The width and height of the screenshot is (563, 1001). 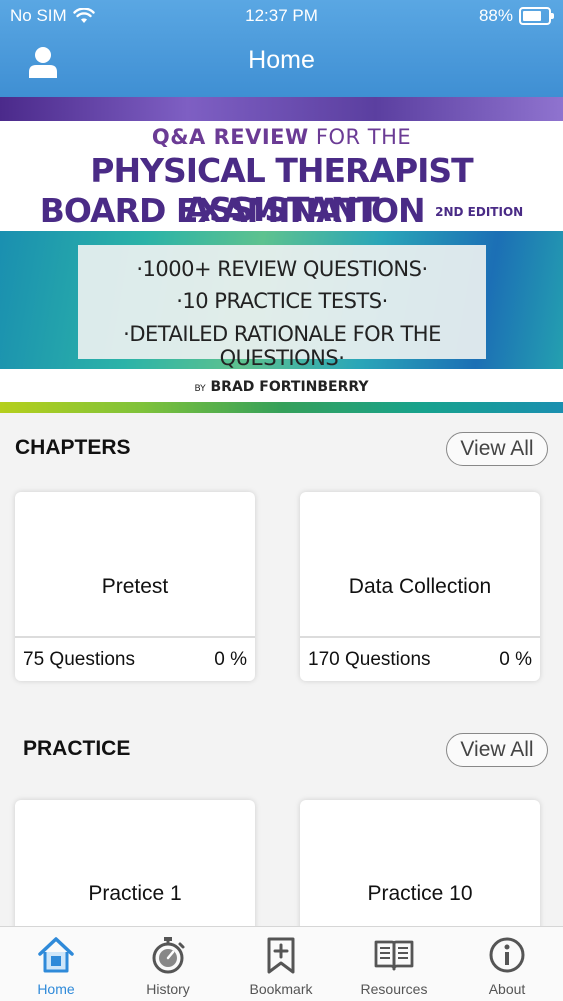 What do you see at coordinates (497, 750) in the screenshot?
I see `practice-view-all-button: View All` at bounding box center [497, 750].